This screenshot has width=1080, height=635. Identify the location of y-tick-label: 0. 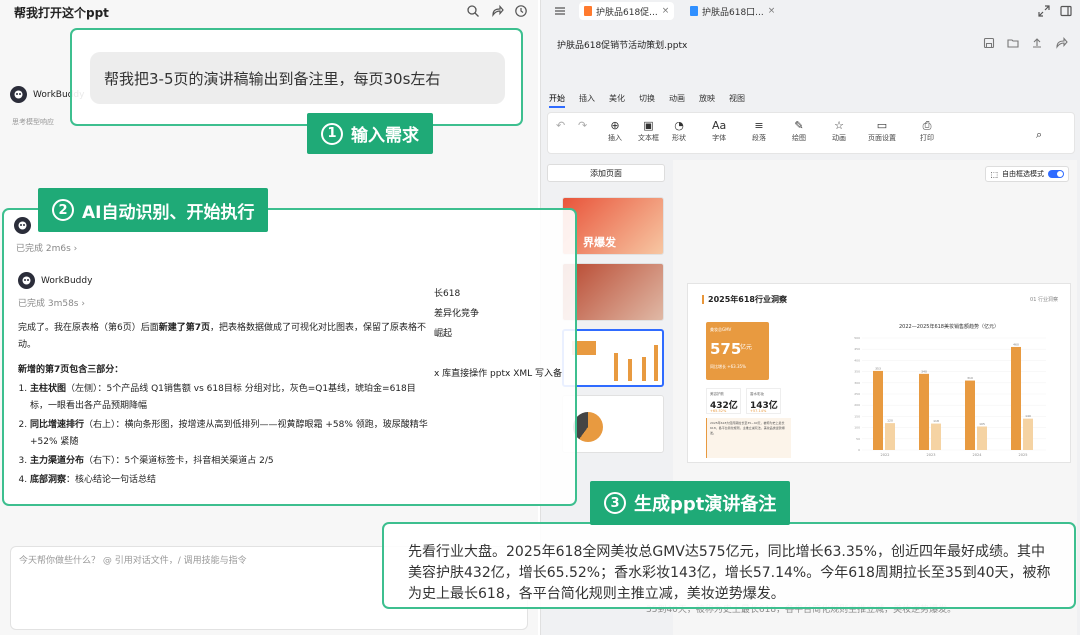
(859, 450).